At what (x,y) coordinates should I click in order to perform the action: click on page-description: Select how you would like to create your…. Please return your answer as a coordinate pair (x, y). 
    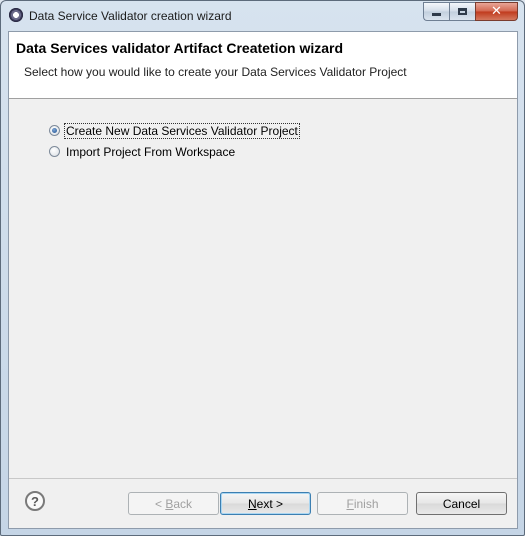
    Looking at the image, I should click on (215, 72).